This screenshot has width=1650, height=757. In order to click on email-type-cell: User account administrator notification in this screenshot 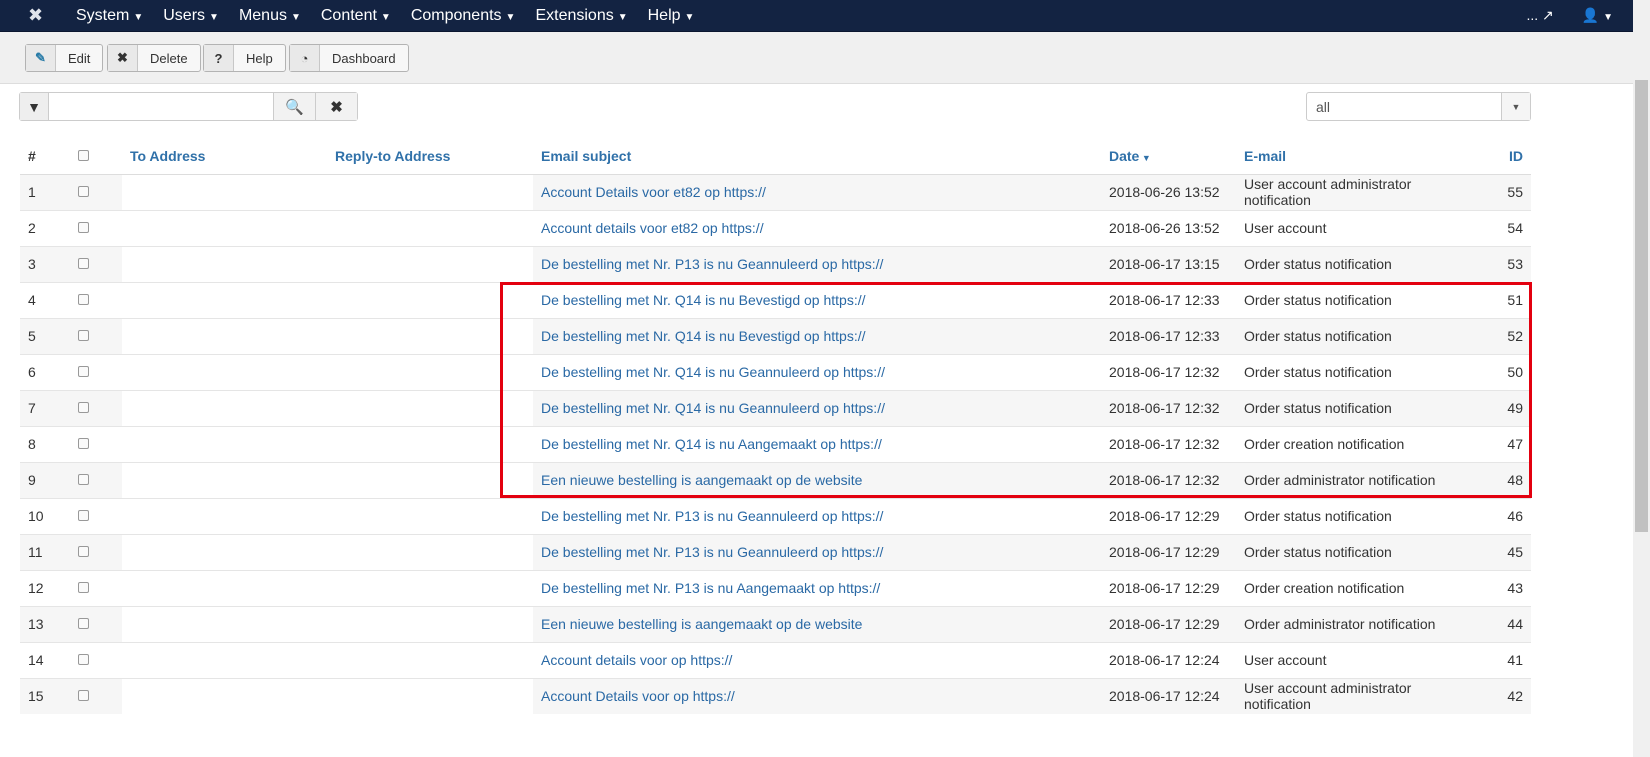, I will do `click(1358, 695)`.